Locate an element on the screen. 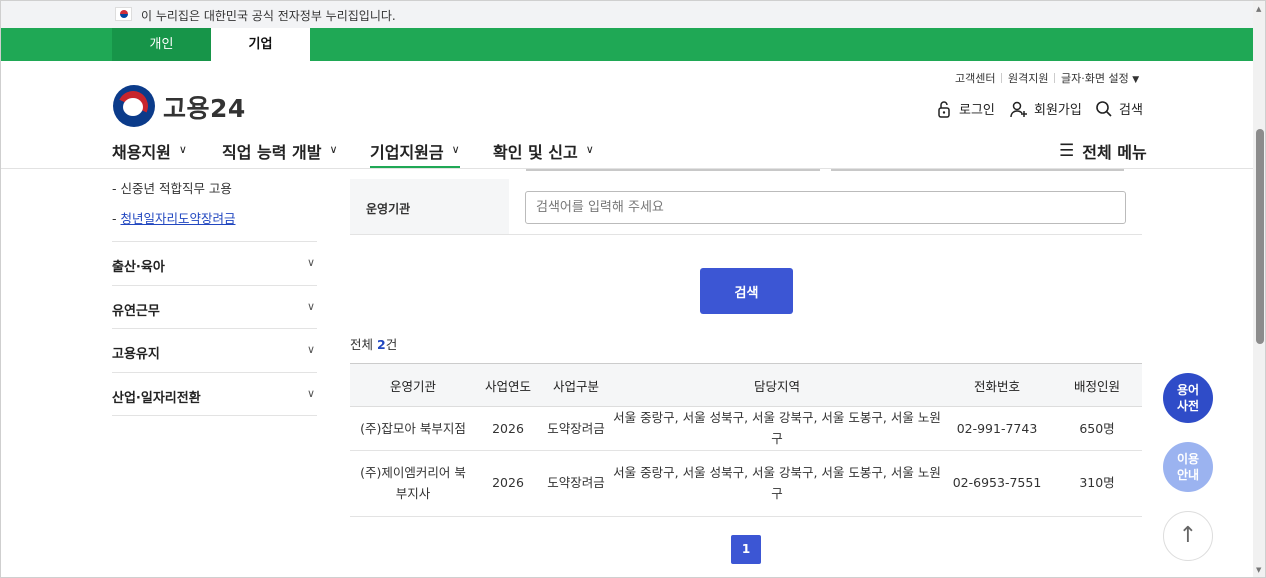 This screenshot has height=578, width=1266. display-settings-label: 글자·화면 설정 is located at coordinates (1095, 78).